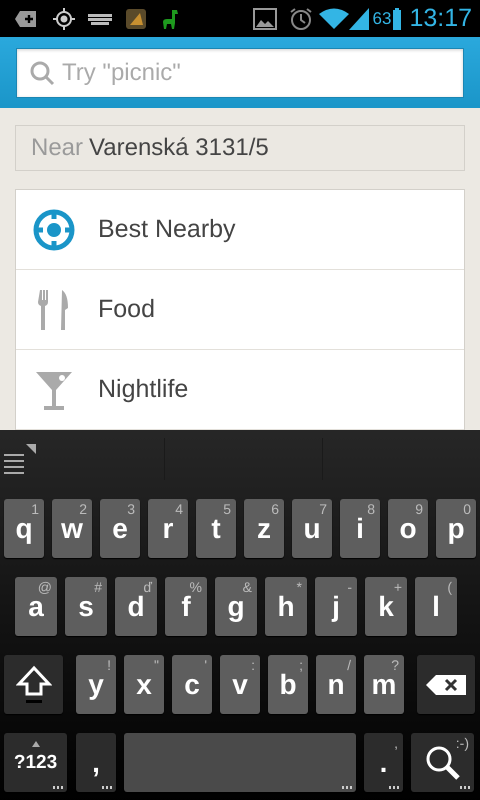 The width and height of the screenshot is (480, 800). I want to click on key: ,, so click(96, 762).